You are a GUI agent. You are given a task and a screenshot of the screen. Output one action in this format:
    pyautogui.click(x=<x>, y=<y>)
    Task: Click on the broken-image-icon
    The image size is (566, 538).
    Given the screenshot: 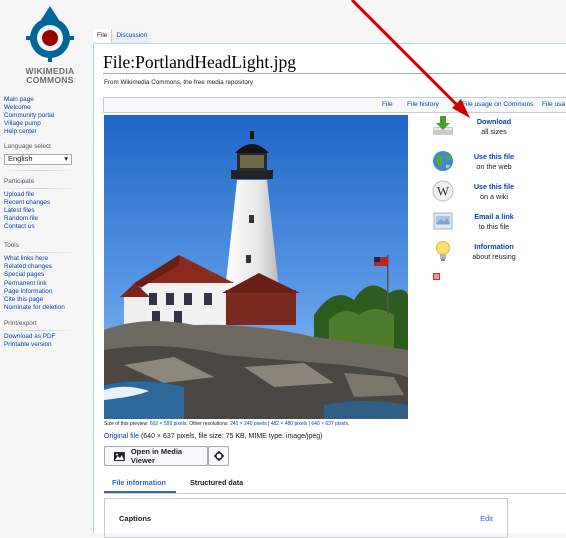 What is the action you would take?
    pyautogui.click(x=436, y=276)
    